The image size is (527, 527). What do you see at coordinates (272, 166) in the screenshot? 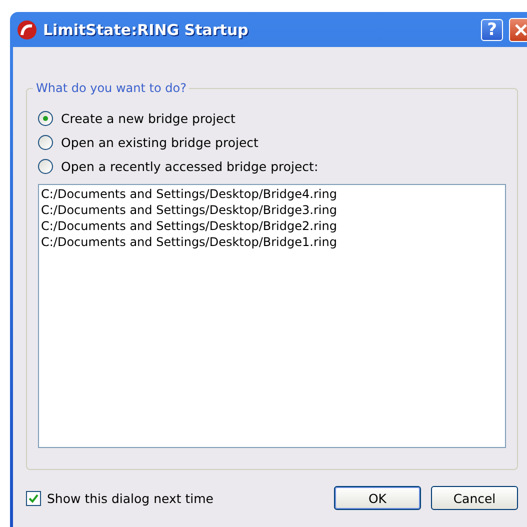
I see `radio-option: Open a recently accessed bridge project:` at bounding box center [272, 166].